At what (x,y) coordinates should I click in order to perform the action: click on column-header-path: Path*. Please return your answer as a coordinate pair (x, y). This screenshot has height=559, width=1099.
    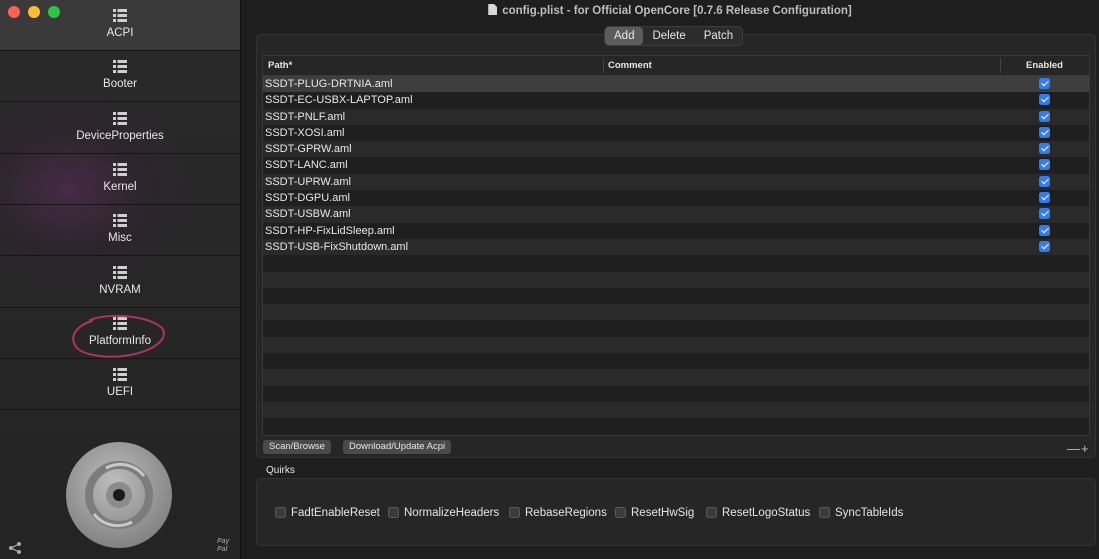
    Looking at the image, I should click on (280, 65).